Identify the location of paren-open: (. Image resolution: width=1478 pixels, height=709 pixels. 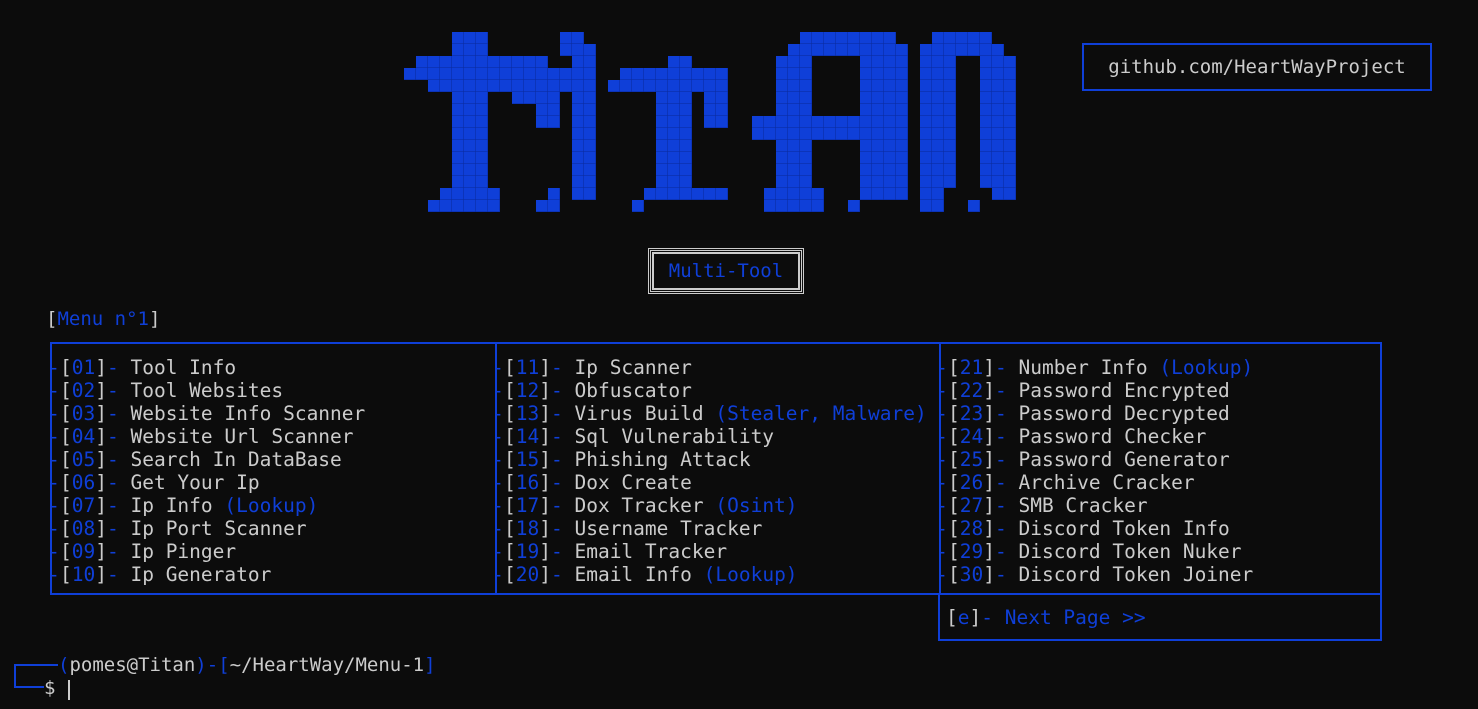
(64, 665).